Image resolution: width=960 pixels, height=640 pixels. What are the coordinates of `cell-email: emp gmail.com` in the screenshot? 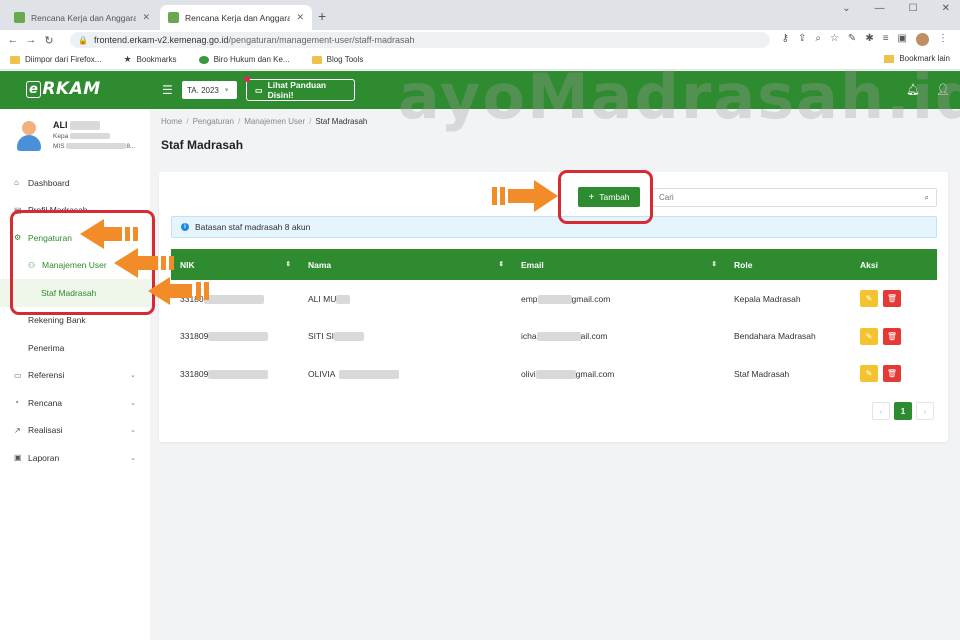 It's located at (566, 298).